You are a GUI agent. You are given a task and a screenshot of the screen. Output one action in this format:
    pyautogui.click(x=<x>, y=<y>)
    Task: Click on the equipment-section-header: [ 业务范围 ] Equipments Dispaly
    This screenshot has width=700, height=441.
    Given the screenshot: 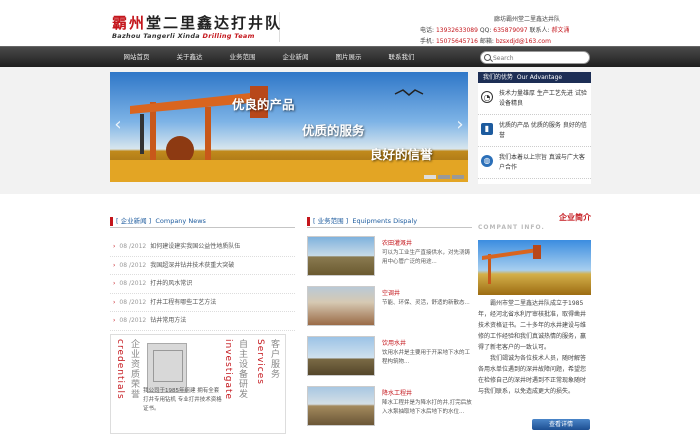 What is the action you would take?
    pyautogui.click(x=389, y=222)
    